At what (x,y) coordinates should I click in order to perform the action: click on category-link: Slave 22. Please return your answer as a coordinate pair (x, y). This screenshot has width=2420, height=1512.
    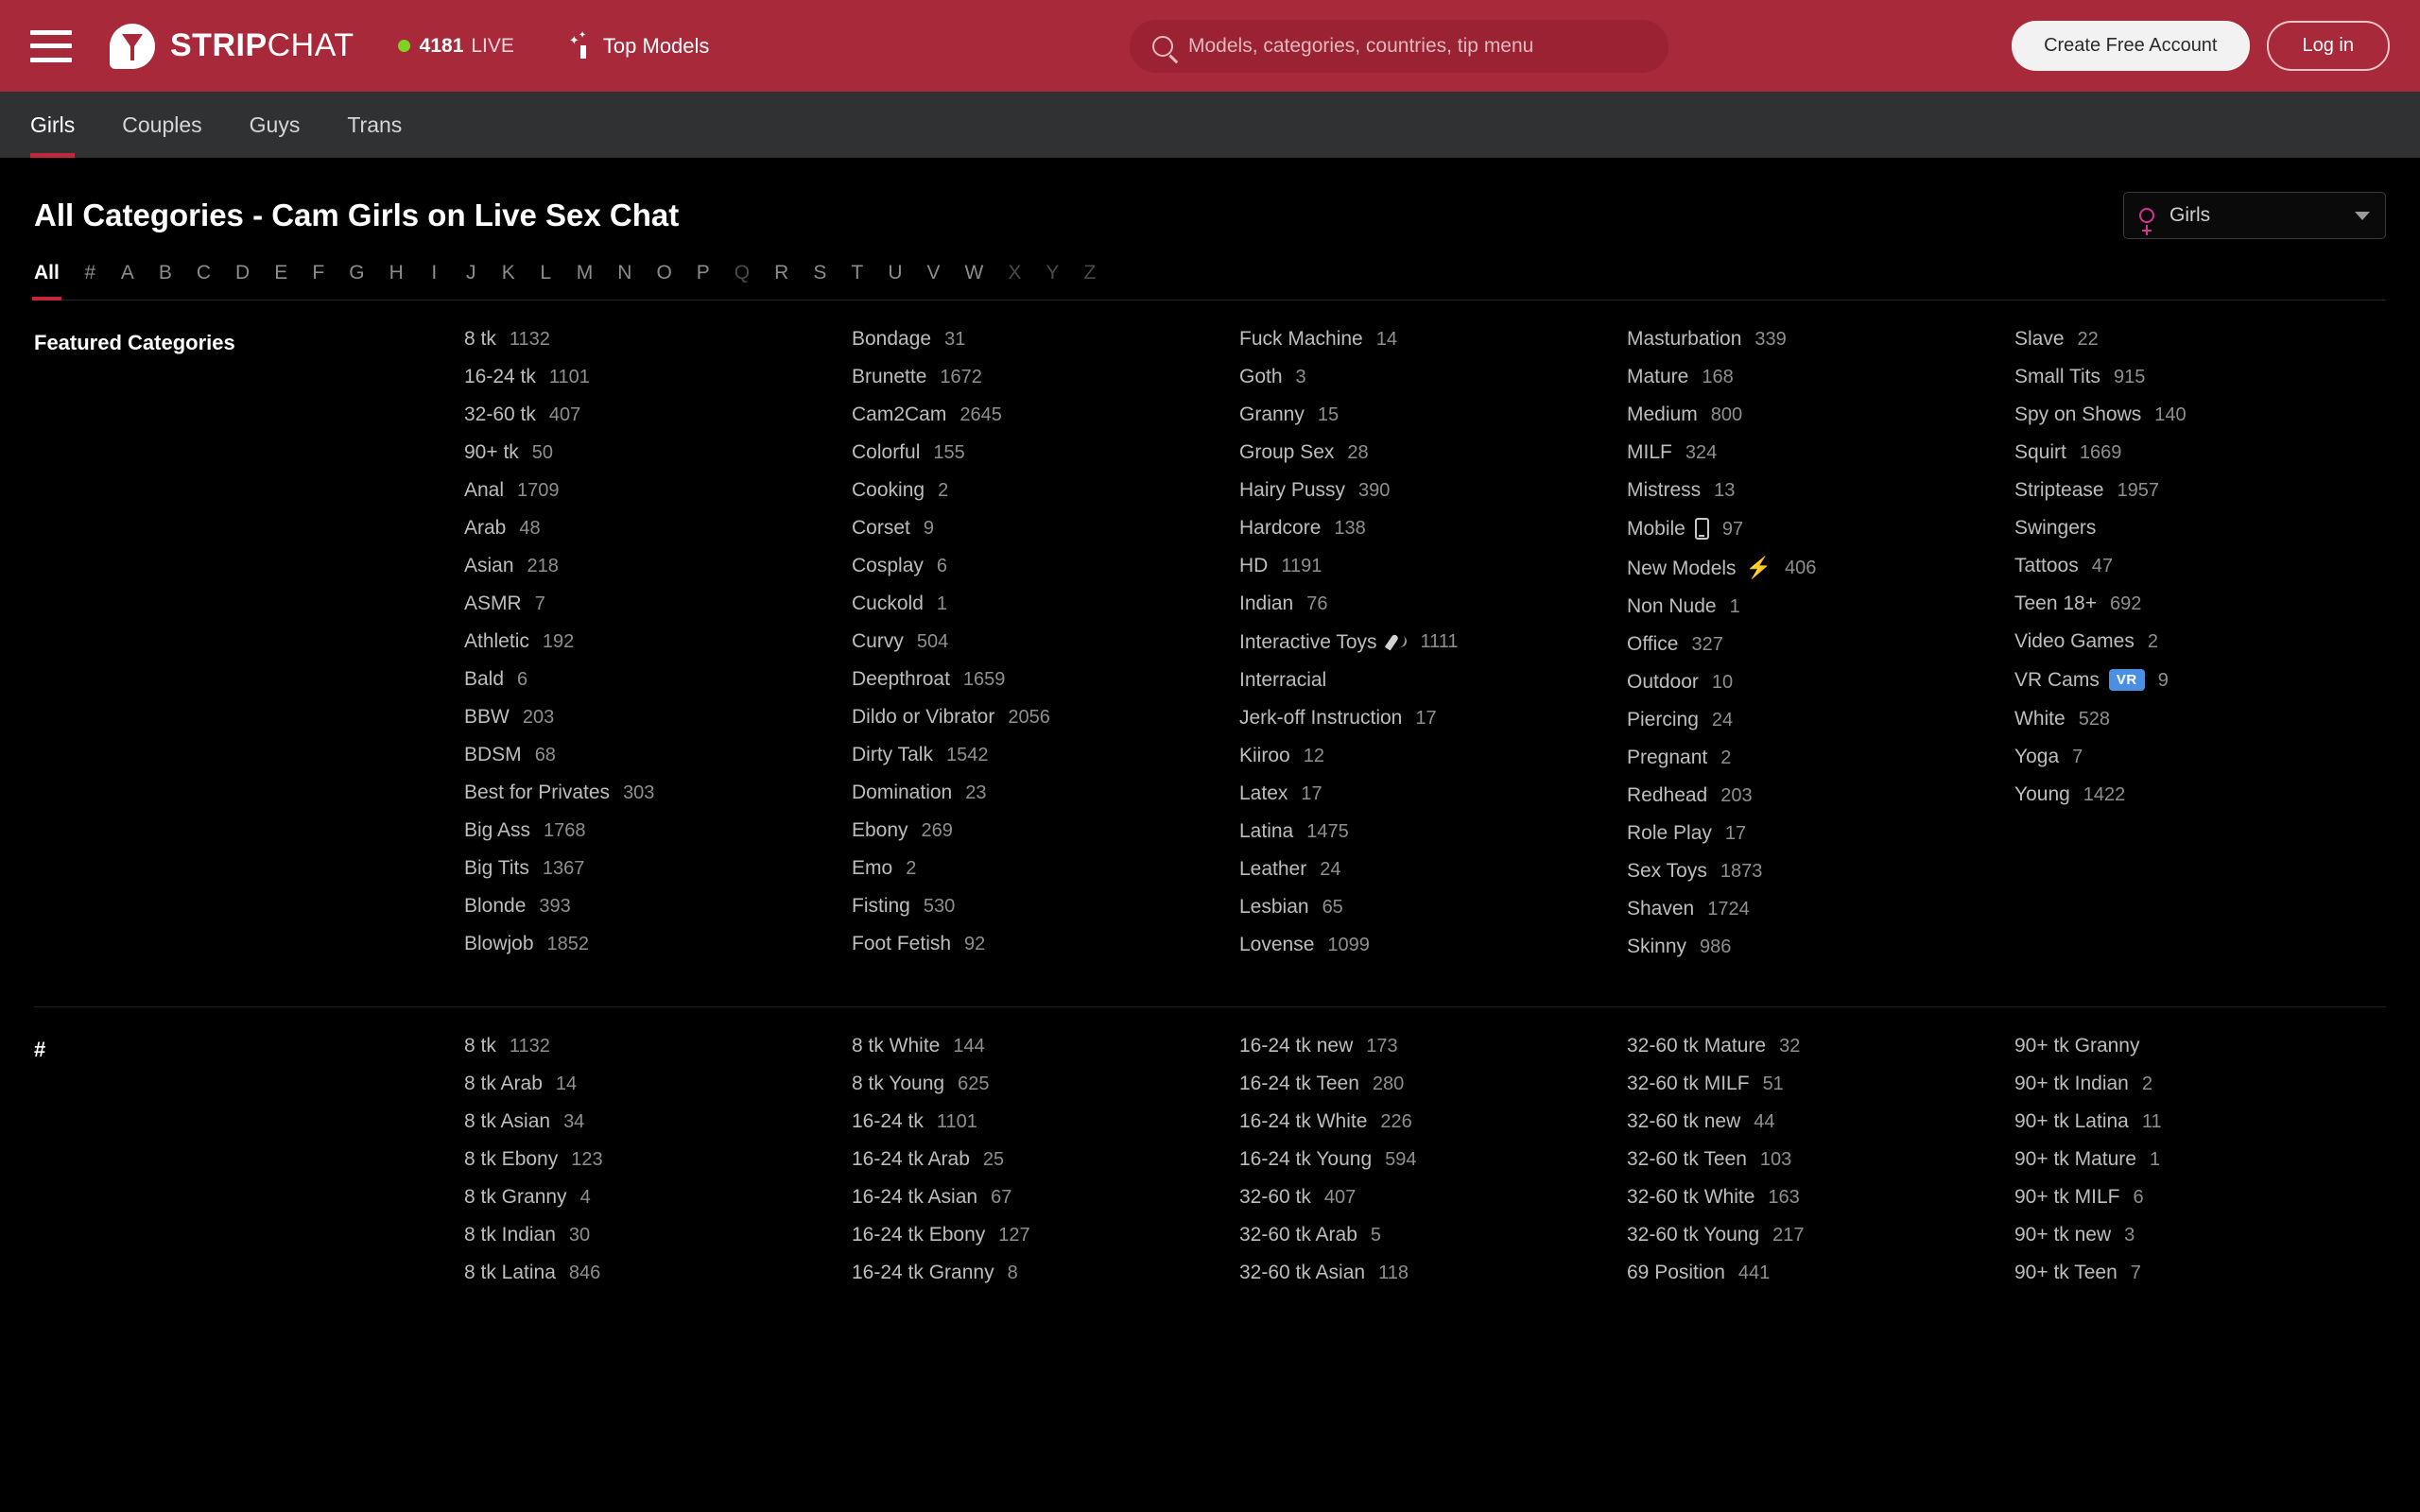
    Looking at the image, I should click on (2208, 339).